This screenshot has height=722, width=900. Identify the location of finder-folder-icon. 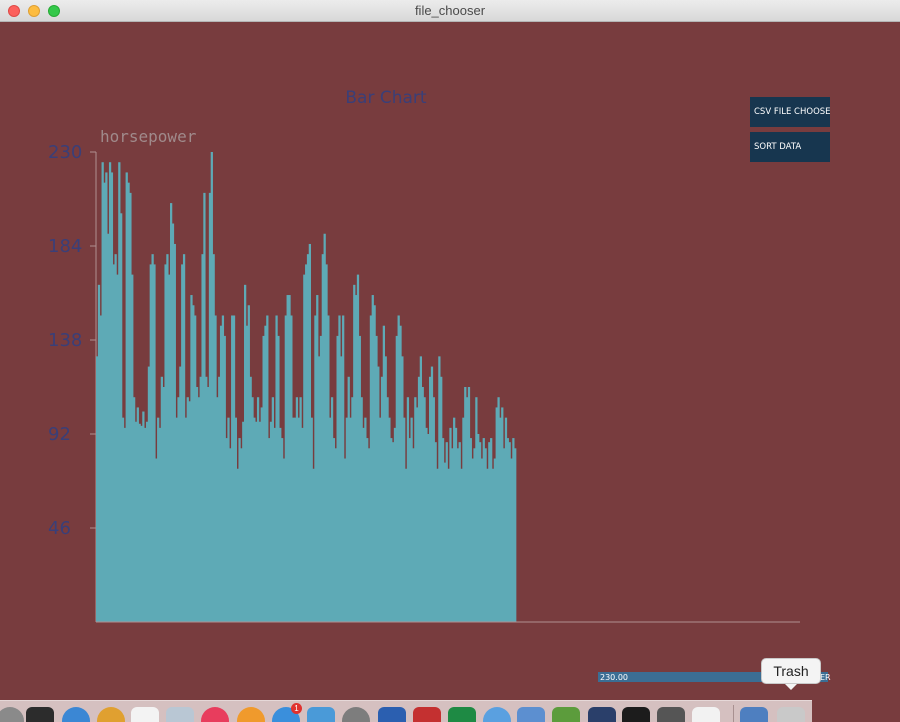
(531, 714).